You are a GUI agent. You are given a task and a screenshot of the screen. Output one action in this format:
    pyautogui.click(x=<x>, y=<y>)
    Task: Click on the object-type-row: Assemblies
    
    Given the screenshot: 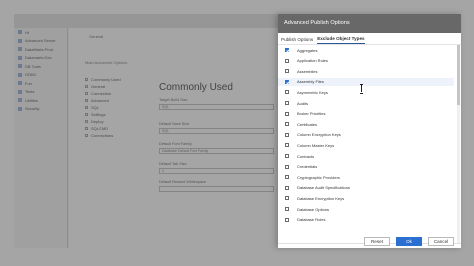 What is the action you would take?
    pyautogui.click(x=366, y=71)
    